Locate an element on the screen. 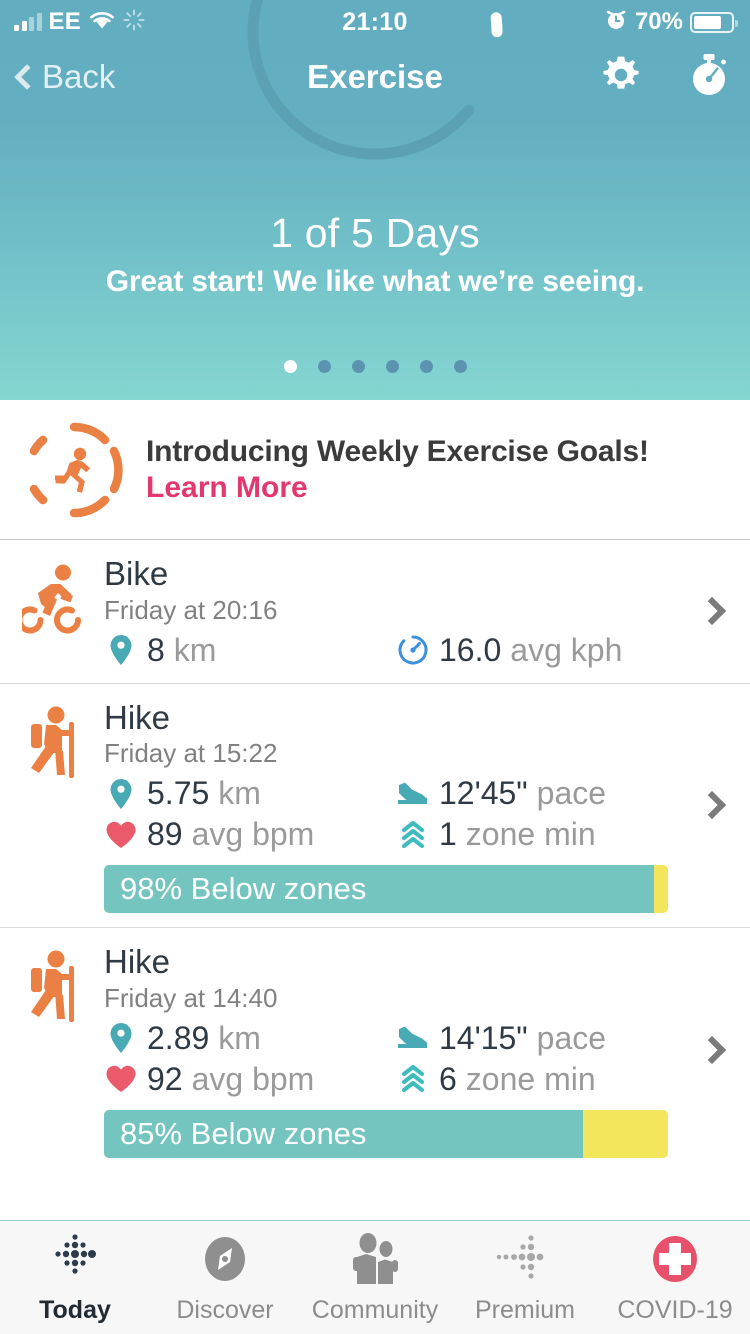 The image size is (750, 1334). stat-distance: 8 km is located at coordinates (250, 650).